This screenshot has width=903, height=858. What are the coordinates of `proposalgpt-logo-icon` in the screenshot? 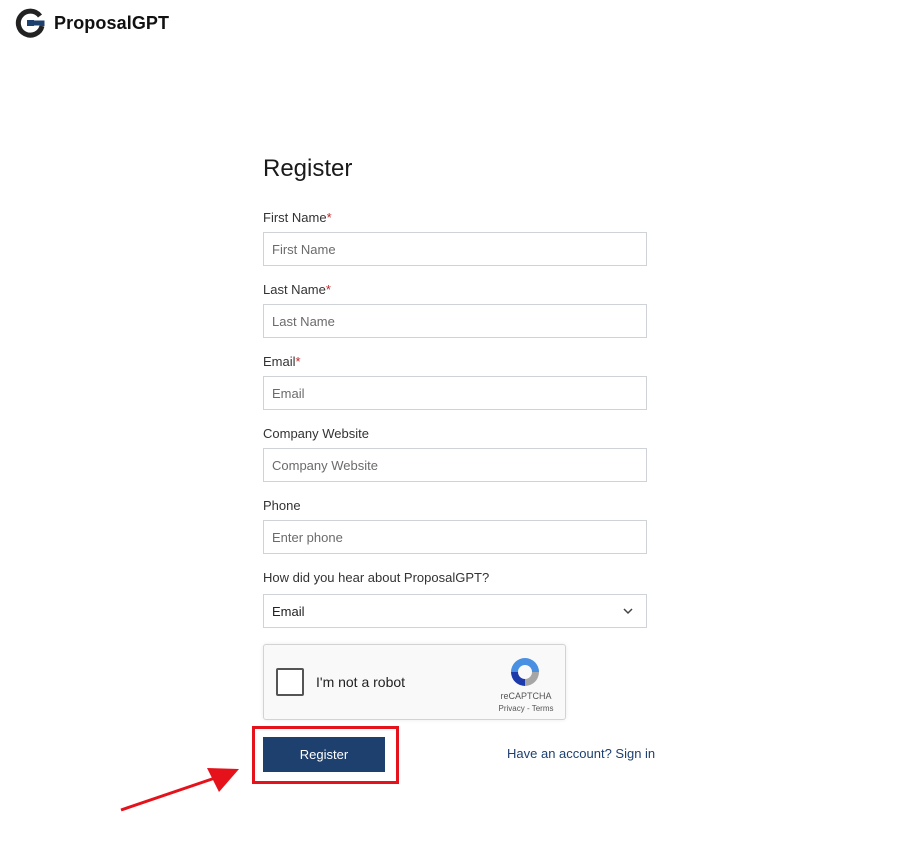 It's located at (30, 23).